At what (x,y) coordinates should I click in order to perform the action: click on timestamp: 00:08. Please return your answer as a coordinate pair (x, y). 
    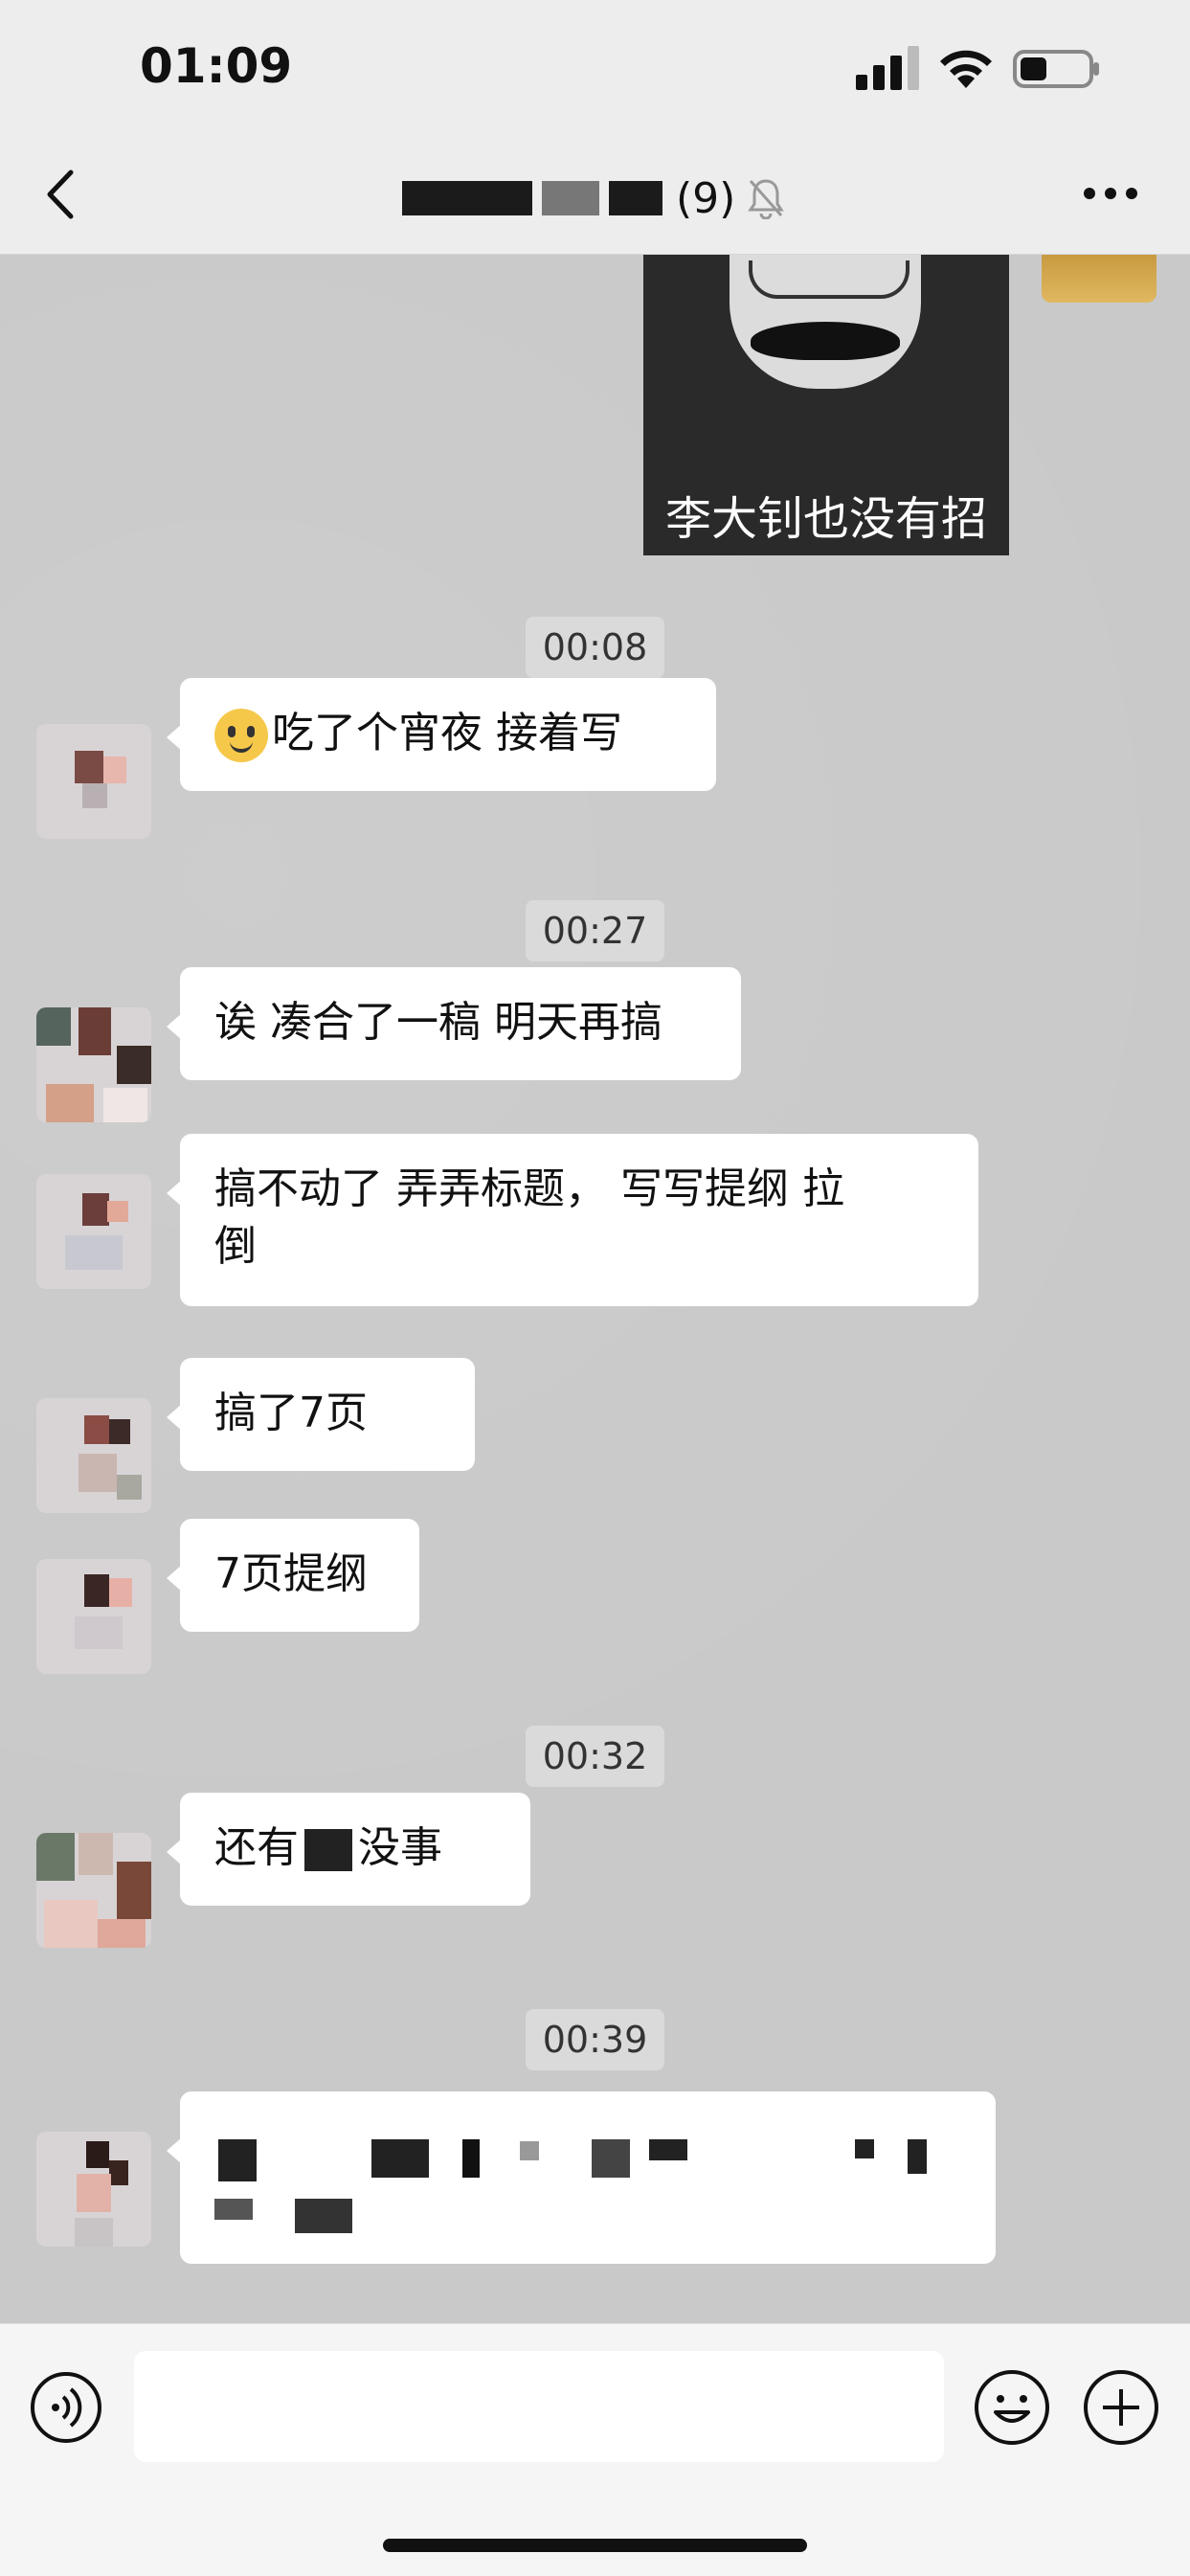
    Looking at the image, I should click on (595, 647).